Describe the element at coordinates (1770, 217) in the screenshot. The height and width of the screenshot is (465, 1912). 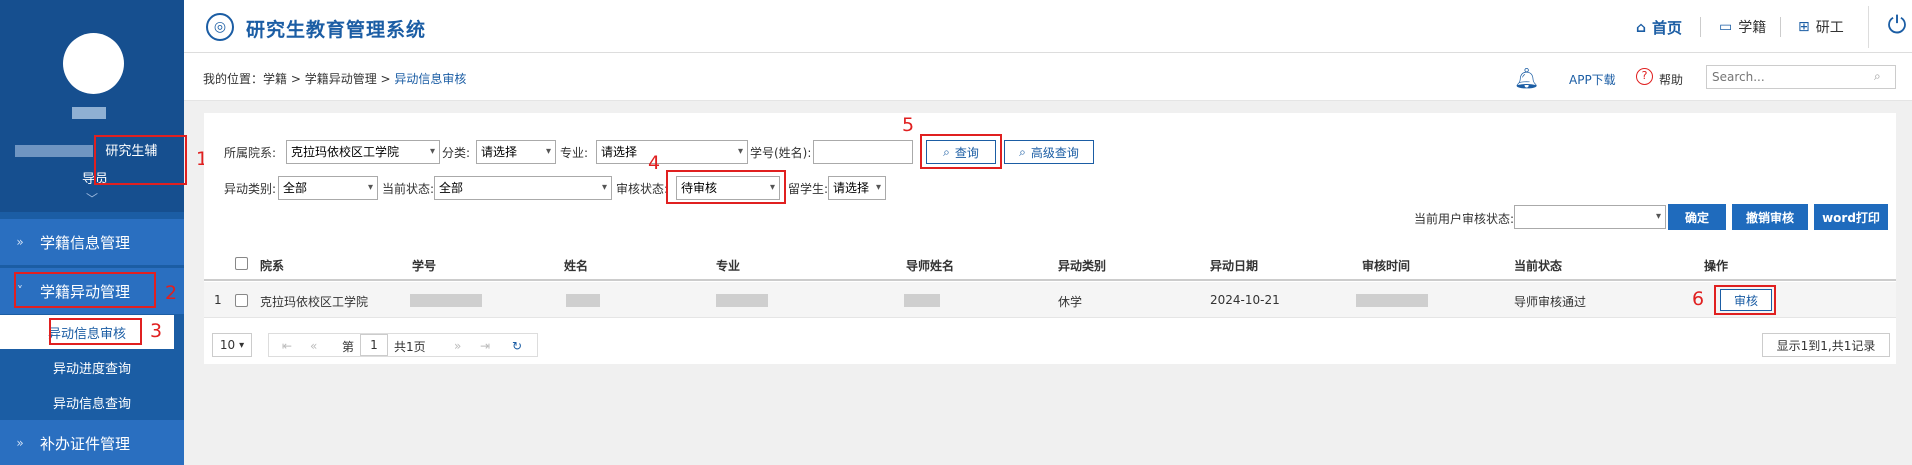
I see `cancel-review-button: 撤销审核` at that location.